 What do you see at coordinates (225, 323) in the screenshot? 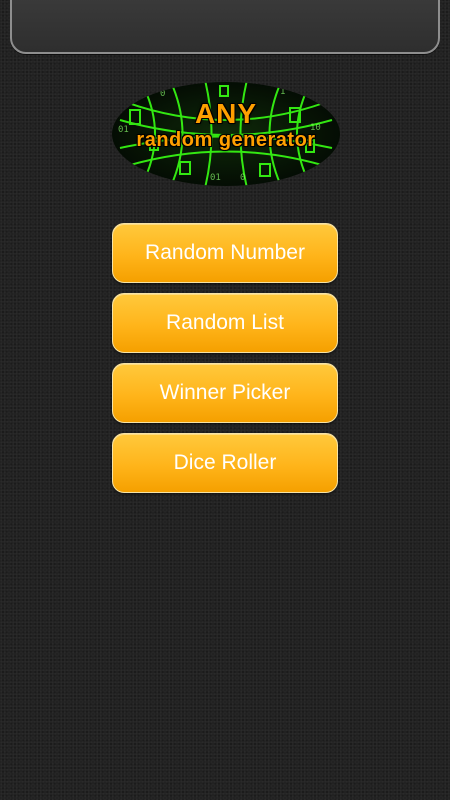
I see `random-list-button: Random List` at bounding box center [225, 323].